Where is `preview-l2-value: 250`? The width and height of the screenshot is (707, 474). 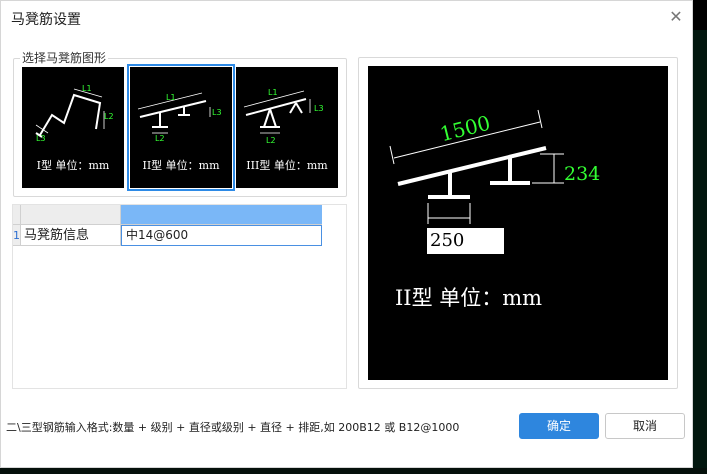
preview-l2-value: 250 is located at coordinates (465, 241).